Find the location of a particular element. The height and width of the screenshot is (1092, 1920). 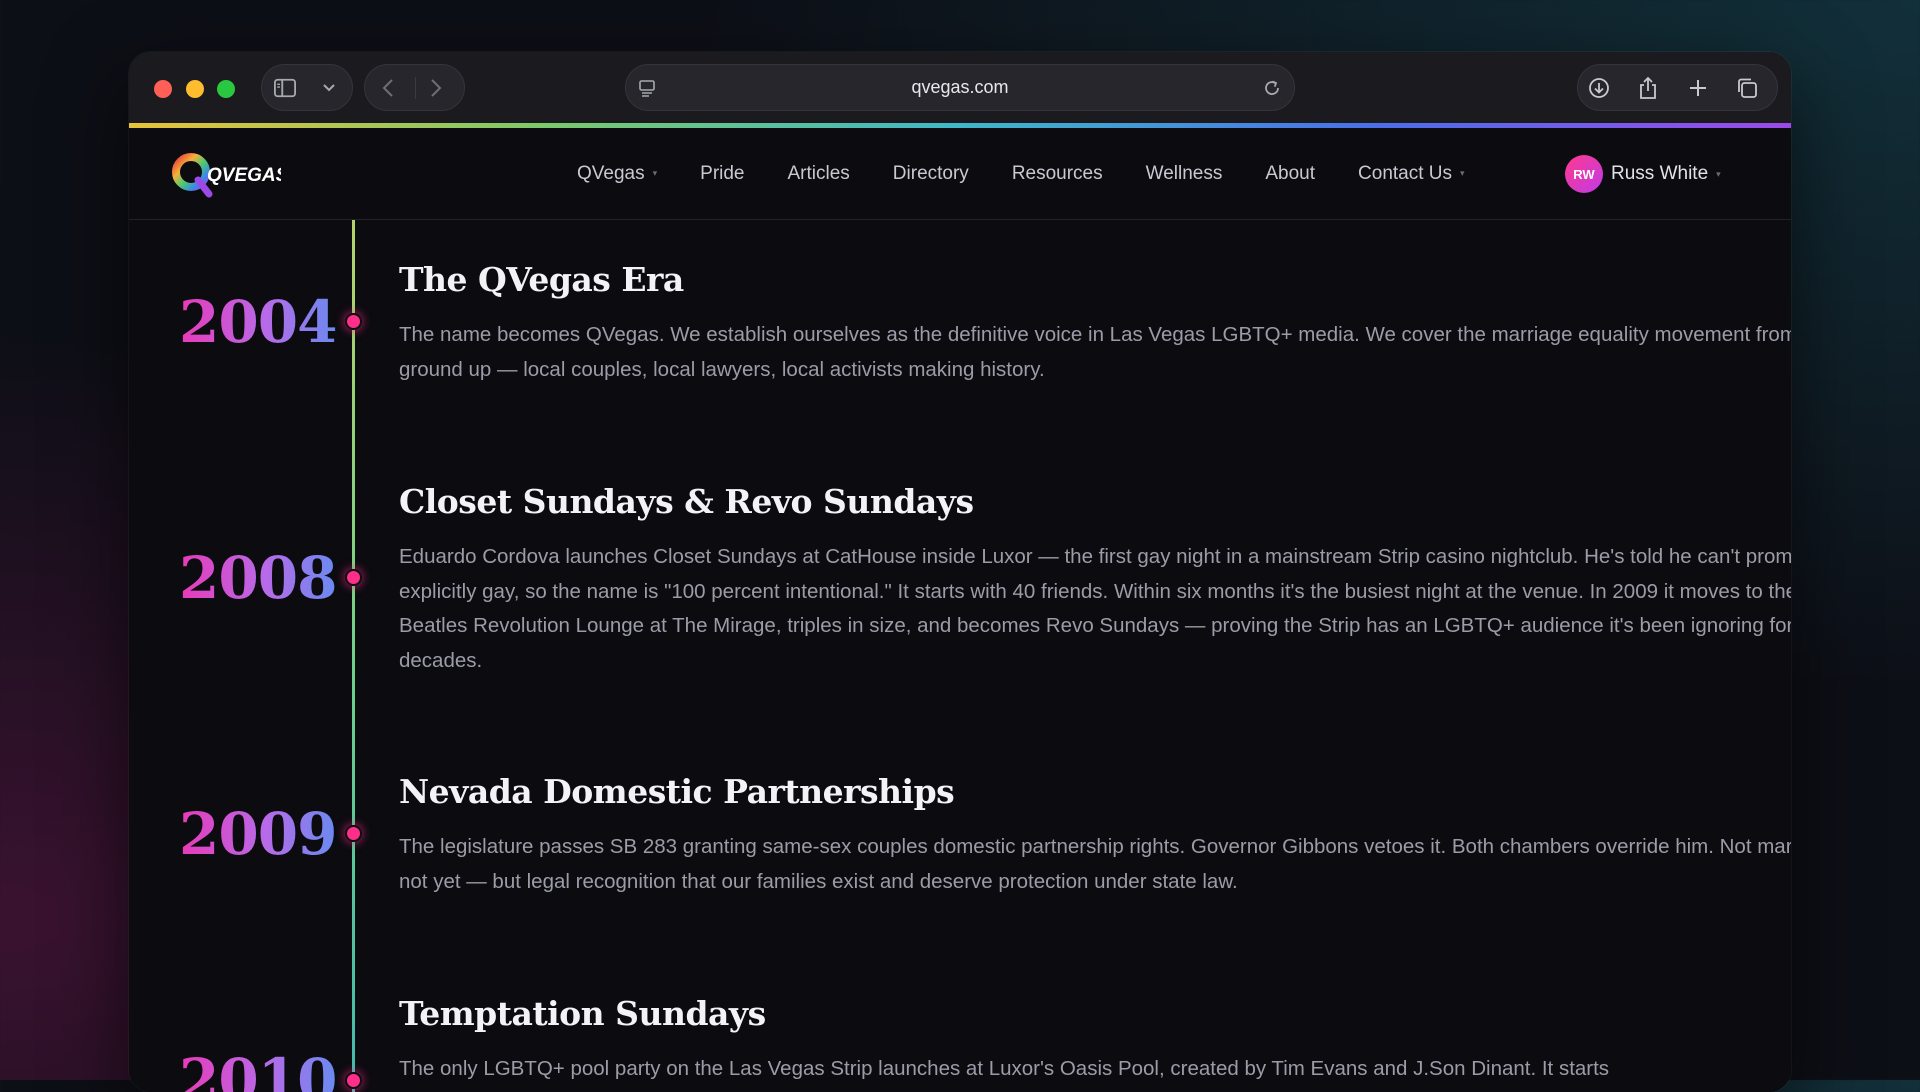

timeline-title: Temptation Sundays is located at coordinates (582, 1013).